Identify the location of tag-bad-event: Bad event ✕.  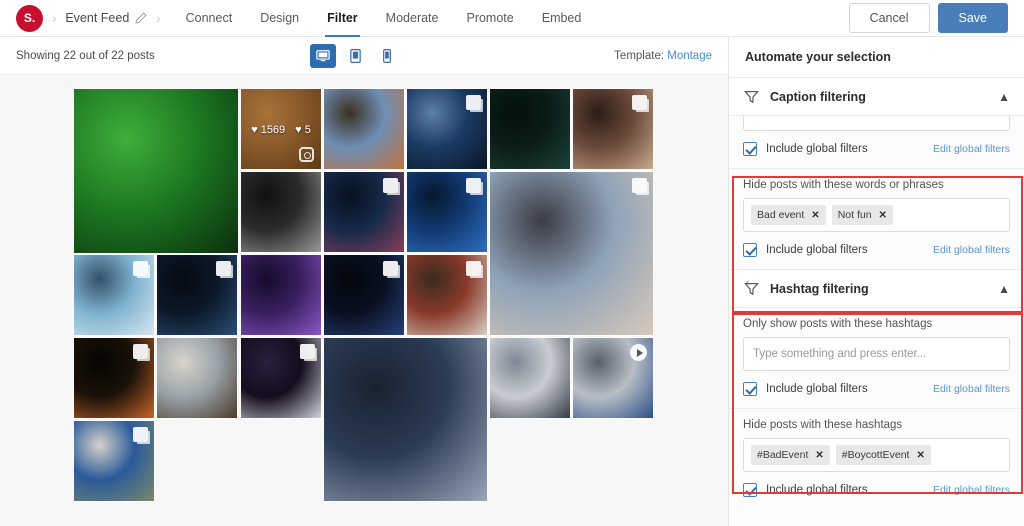
(788, 215).